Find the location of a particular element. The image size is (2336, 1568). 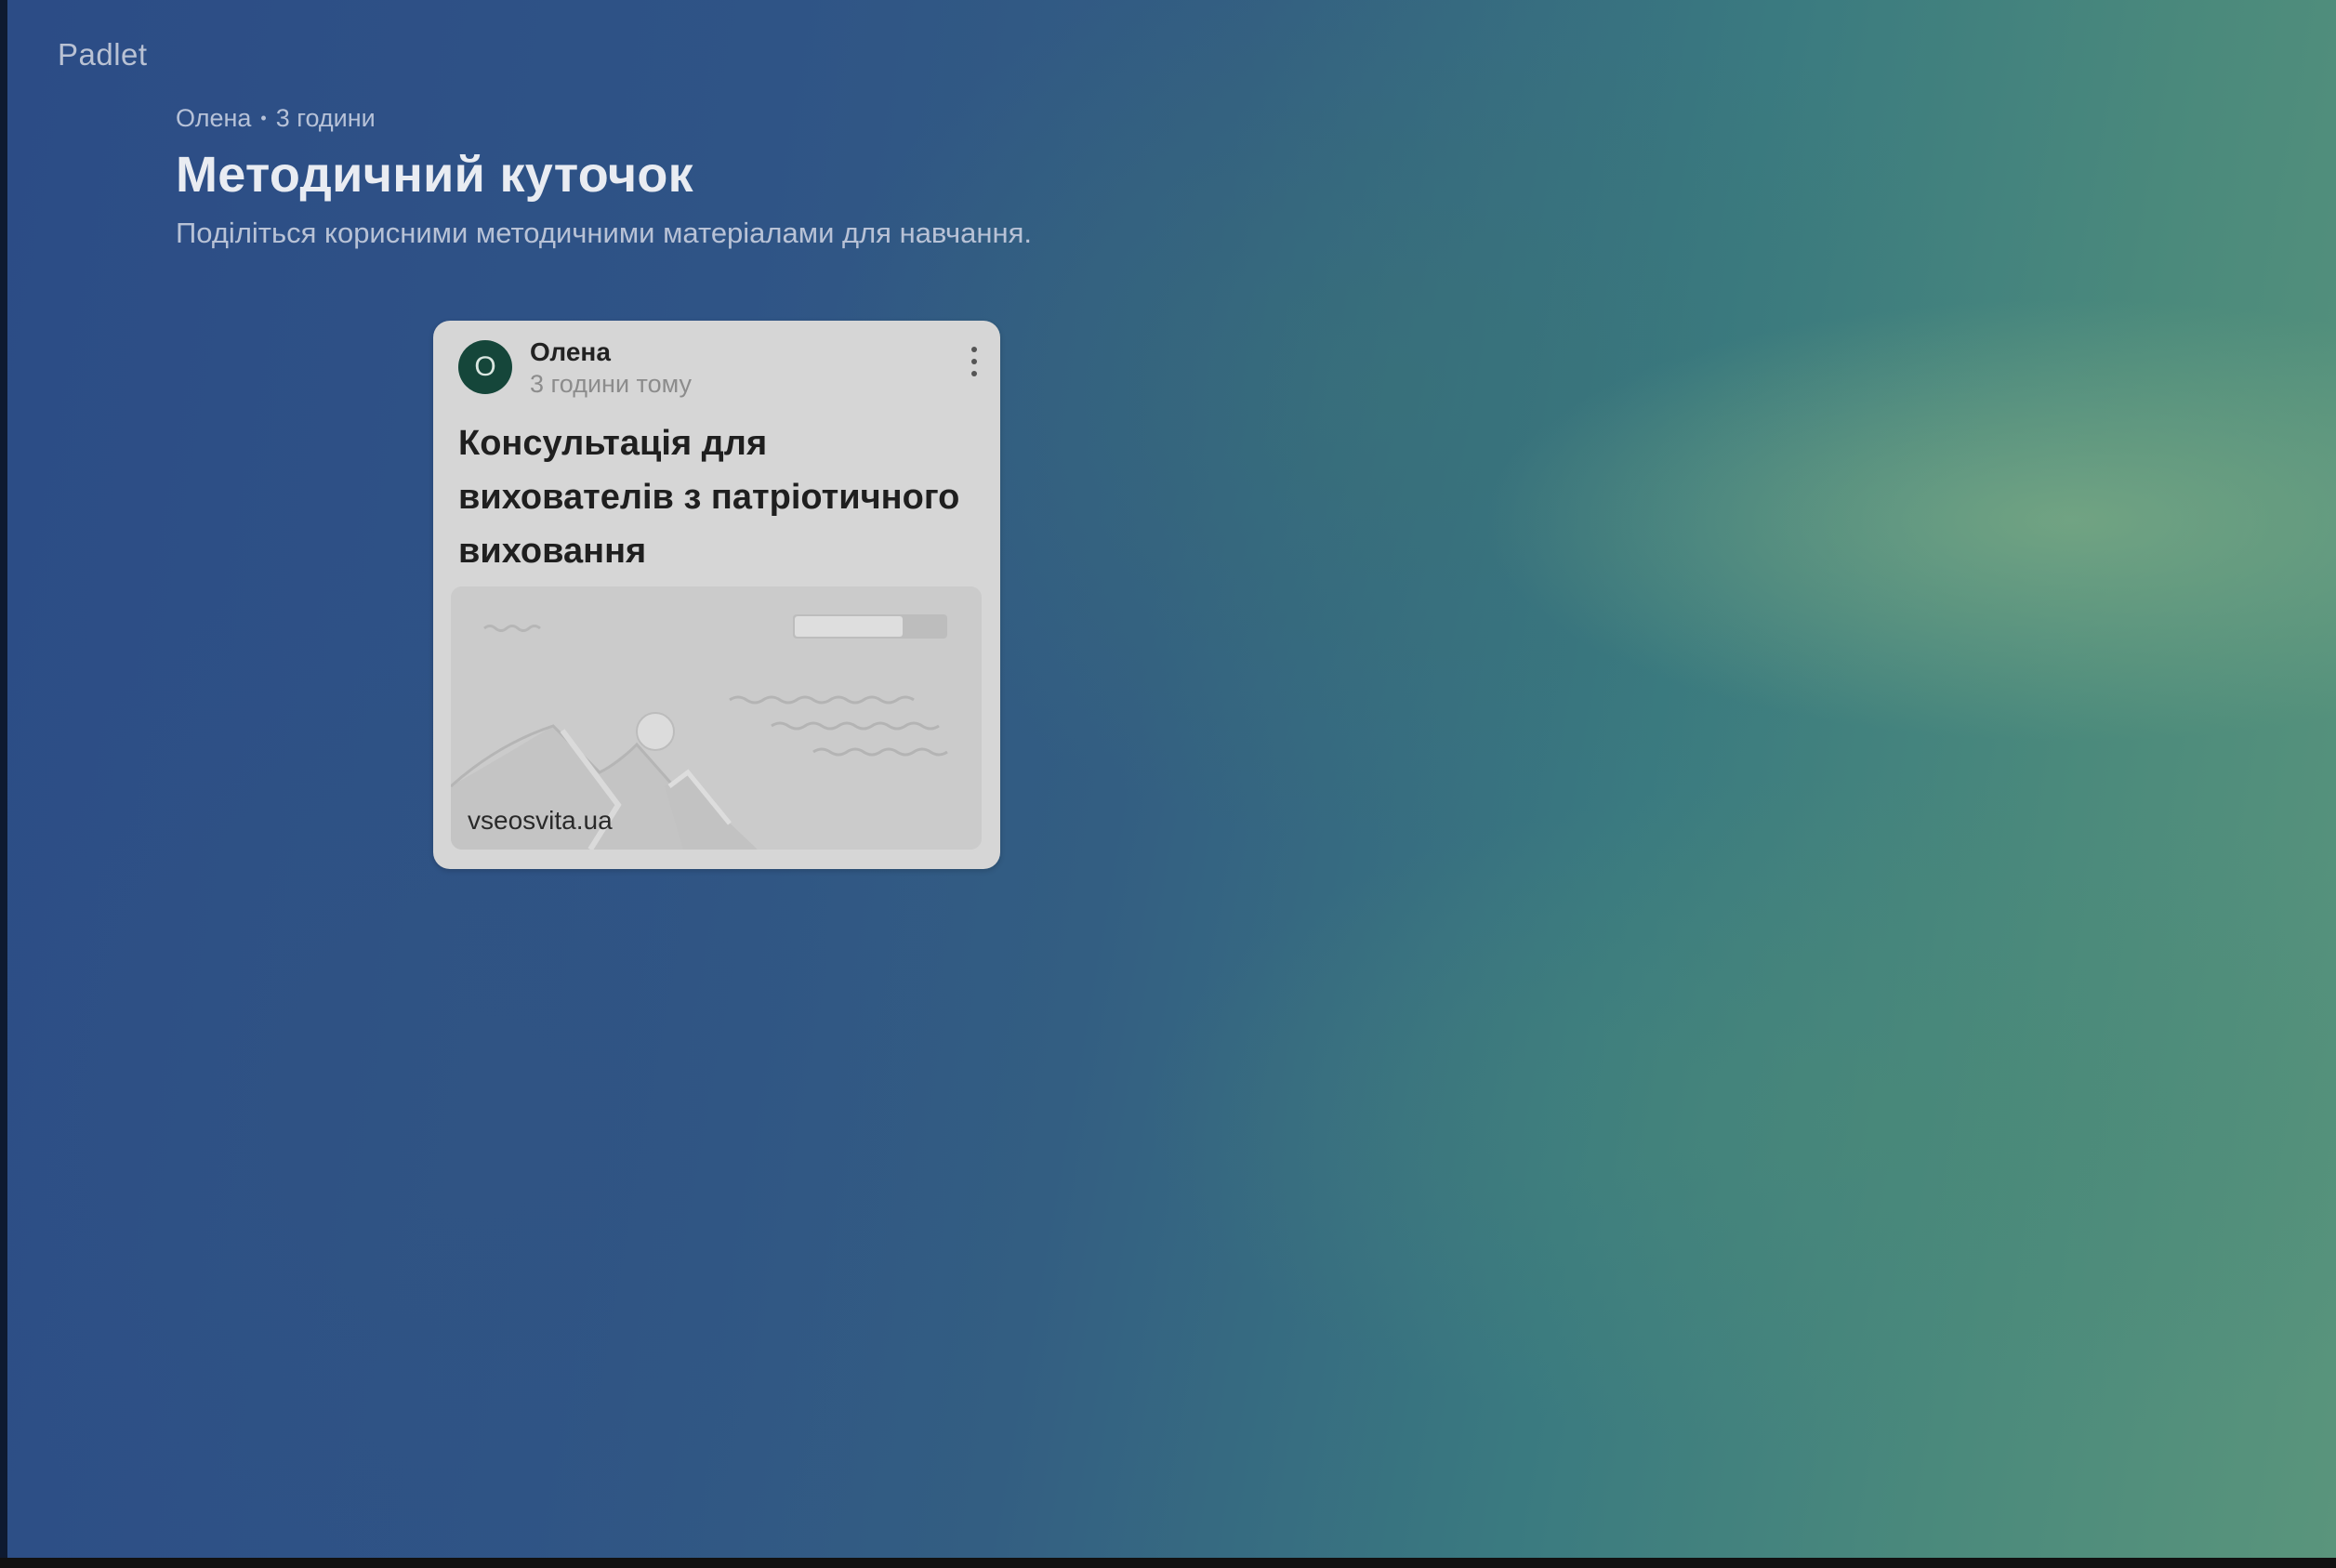

link-preview: vseosvita.ua is located at coordinates (716, 718).